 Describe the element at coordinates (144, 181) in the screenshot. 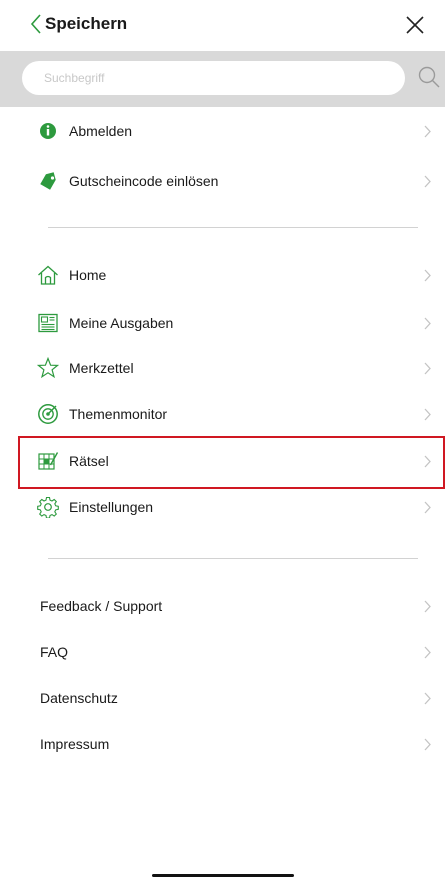

I see `menu-item-label: Gutscheincode einlösen` at that location.